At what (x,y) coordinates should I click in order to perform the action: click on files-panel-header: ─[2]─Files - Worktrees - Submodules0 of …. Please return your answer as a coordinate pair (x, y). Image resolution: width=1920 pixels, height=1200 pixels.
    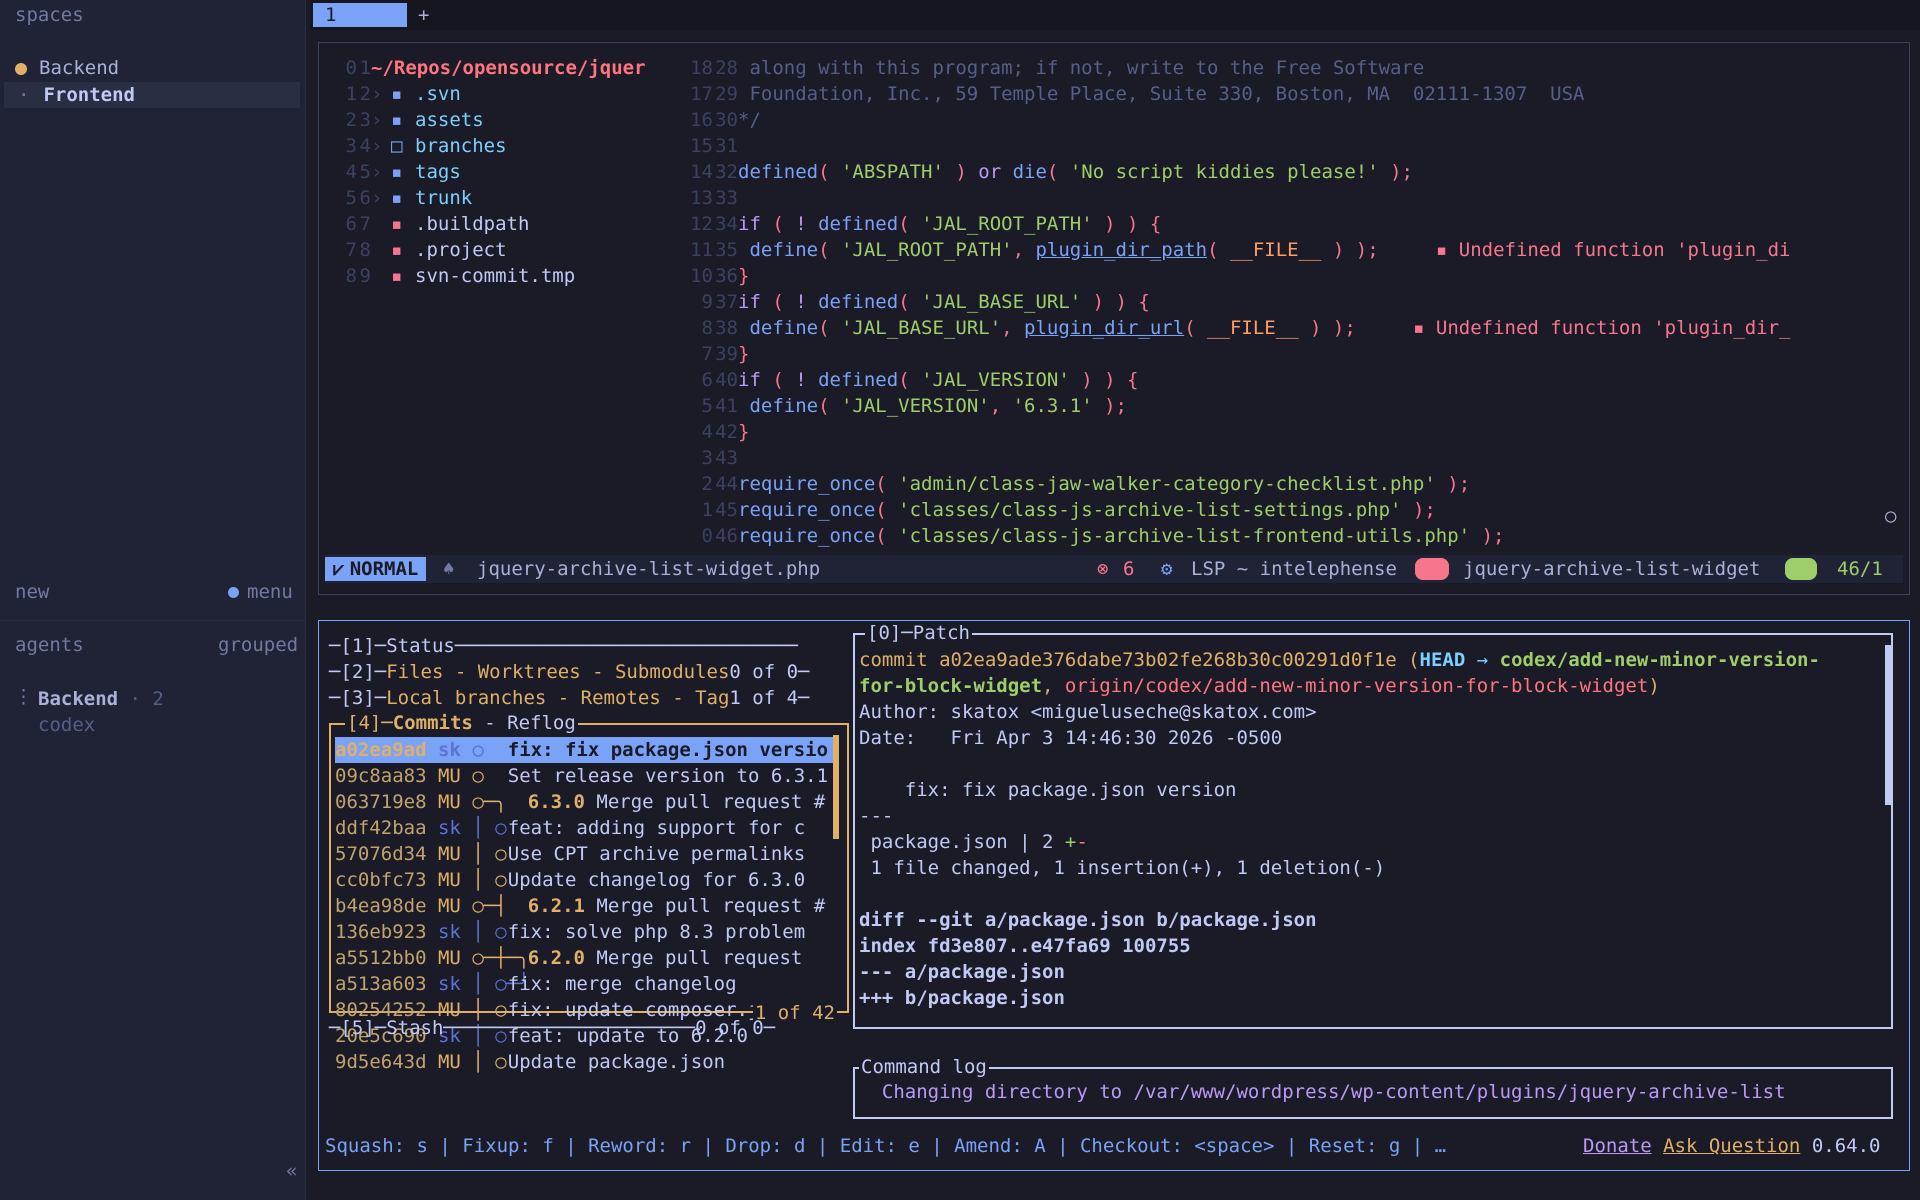
    Looking at the image, I should click on (569, 672).